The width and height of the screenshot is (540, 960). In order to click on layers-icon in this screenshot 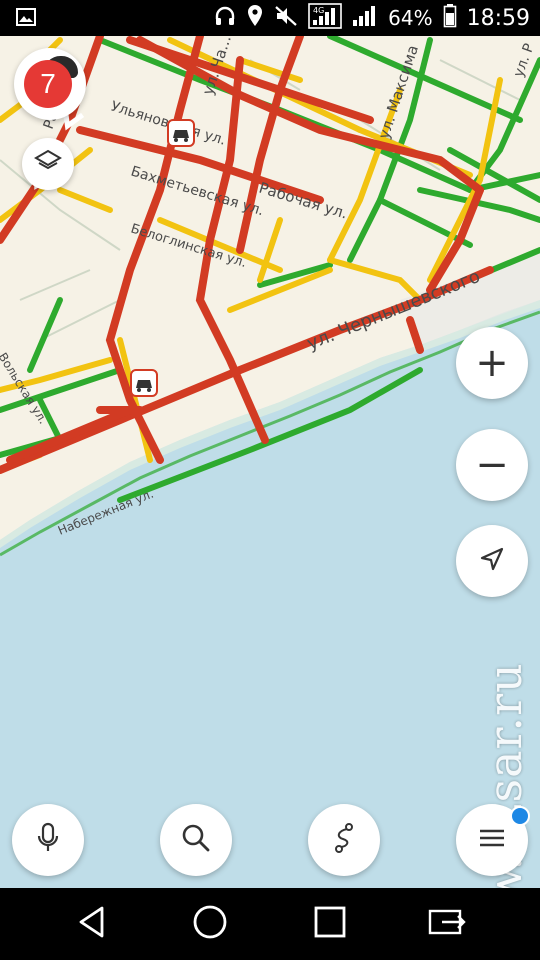, I will do `click(48, 164)`.